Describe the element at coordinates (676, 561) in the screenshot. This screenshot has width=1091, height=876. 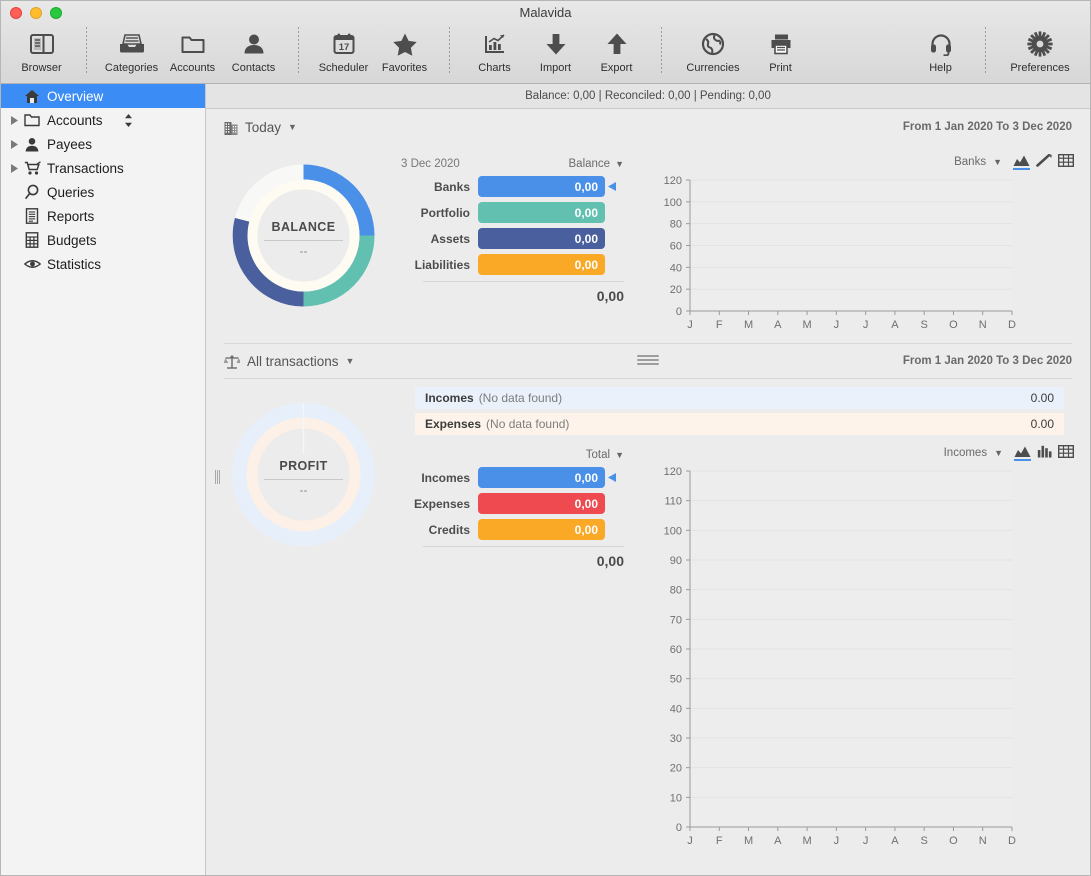
I see `svg-text: 90` at that location.